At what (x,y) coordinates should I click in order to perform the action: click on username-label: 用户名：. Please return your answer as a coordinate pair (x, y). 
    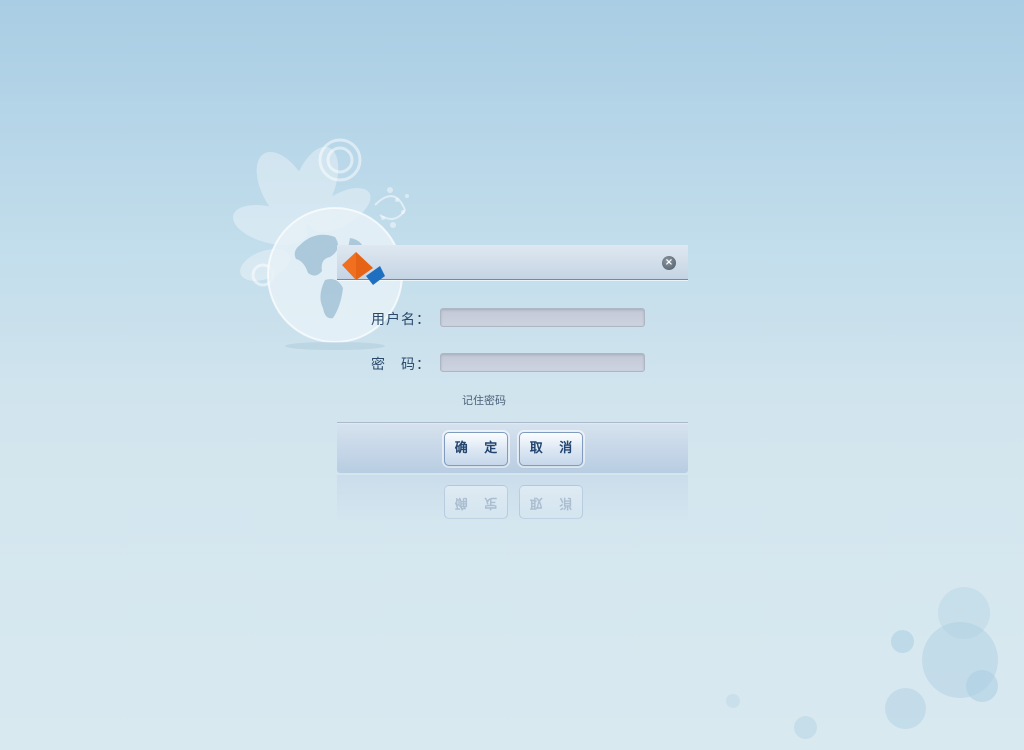
    Looking at the image, I should click on (401, 320).